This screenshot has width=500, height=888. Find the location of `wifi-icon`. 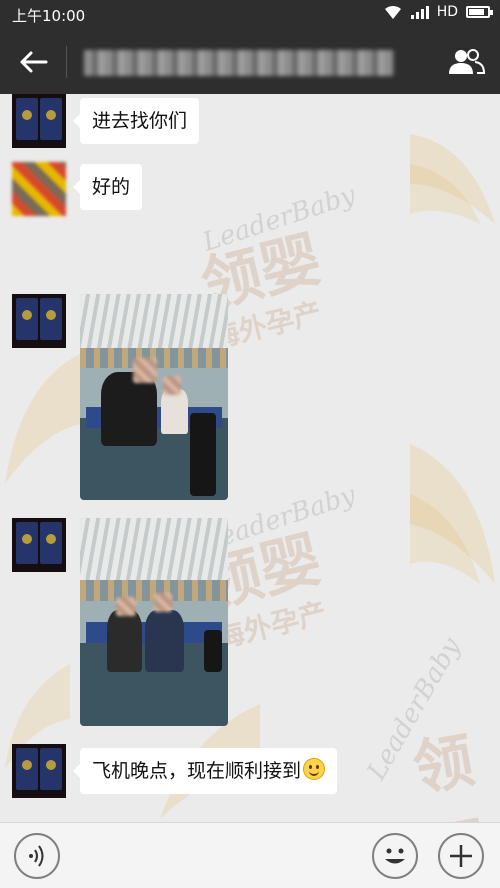

wifi-icon is located at coordinates (392, 12).